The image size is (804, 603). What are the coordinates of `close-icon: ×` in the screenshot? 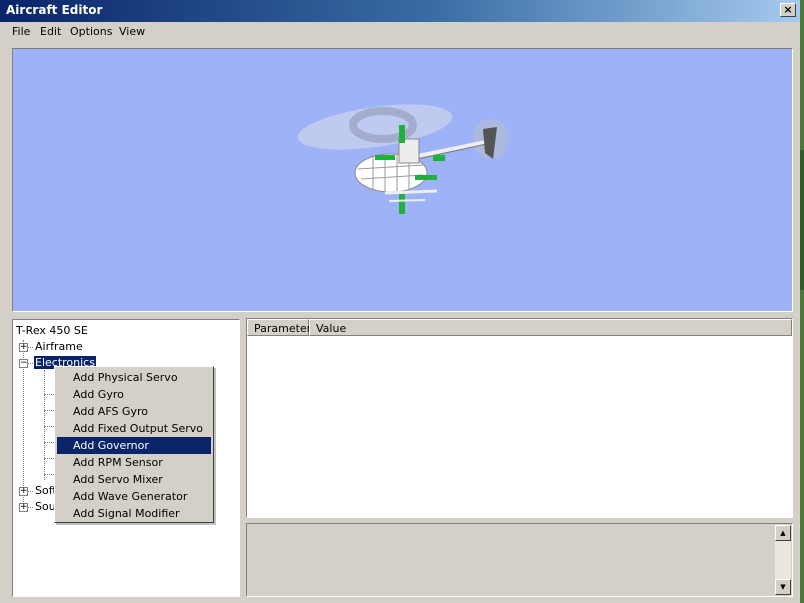 It's located at (788, 9).